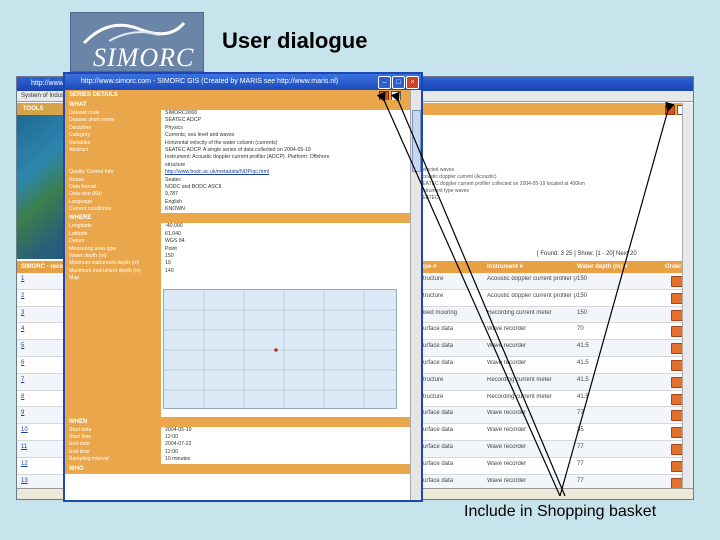  What do you see at coordinates (580, 329) in the screenshot?
I see `depth-cell: 70` at bounding box center [580, 329].